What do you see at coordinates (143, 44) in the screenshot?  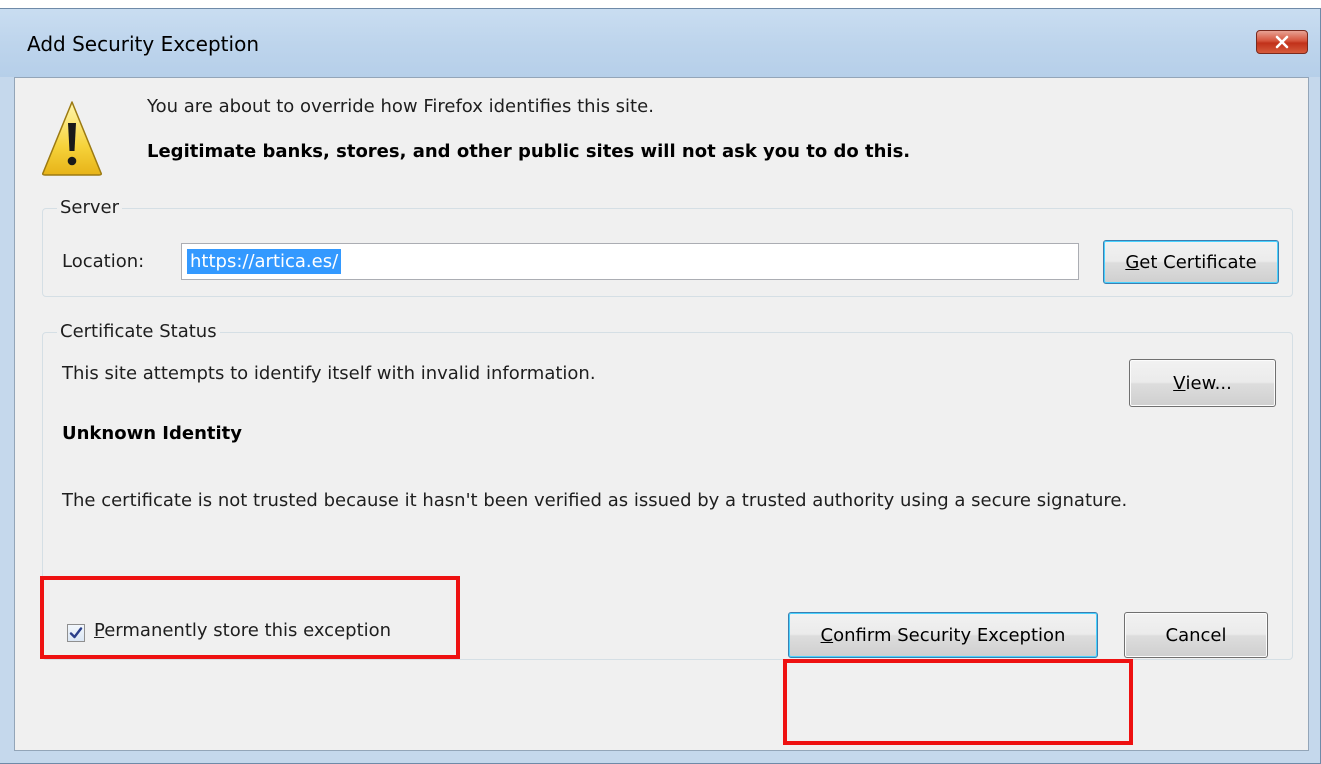 I see `dialog-title: Add Security Exception` at bounding box center [143, 44].